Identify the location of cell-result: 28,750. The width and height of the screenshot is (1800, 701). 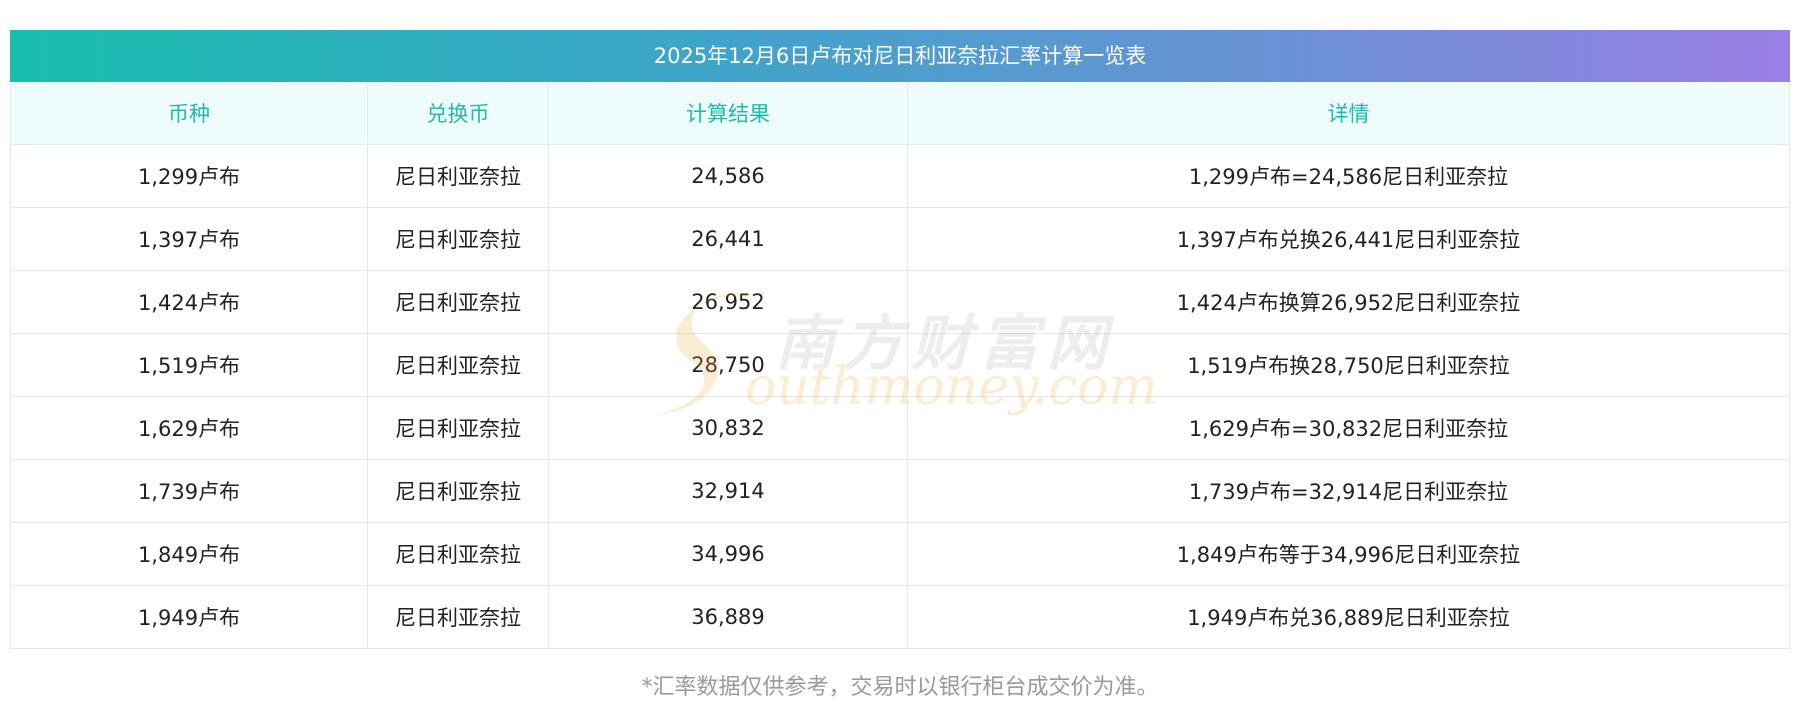
(728, 365).